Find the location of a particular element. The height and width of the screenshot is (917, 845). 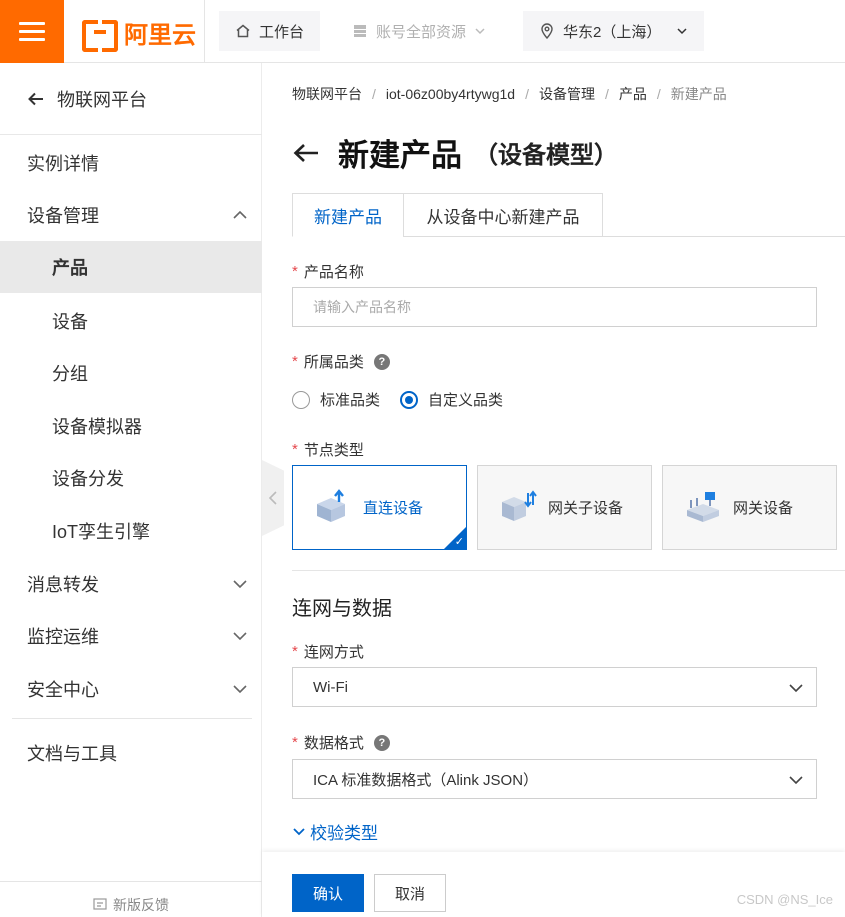

sidebar-item-label: 设备模拟器 is located at coordinates (97, 427).